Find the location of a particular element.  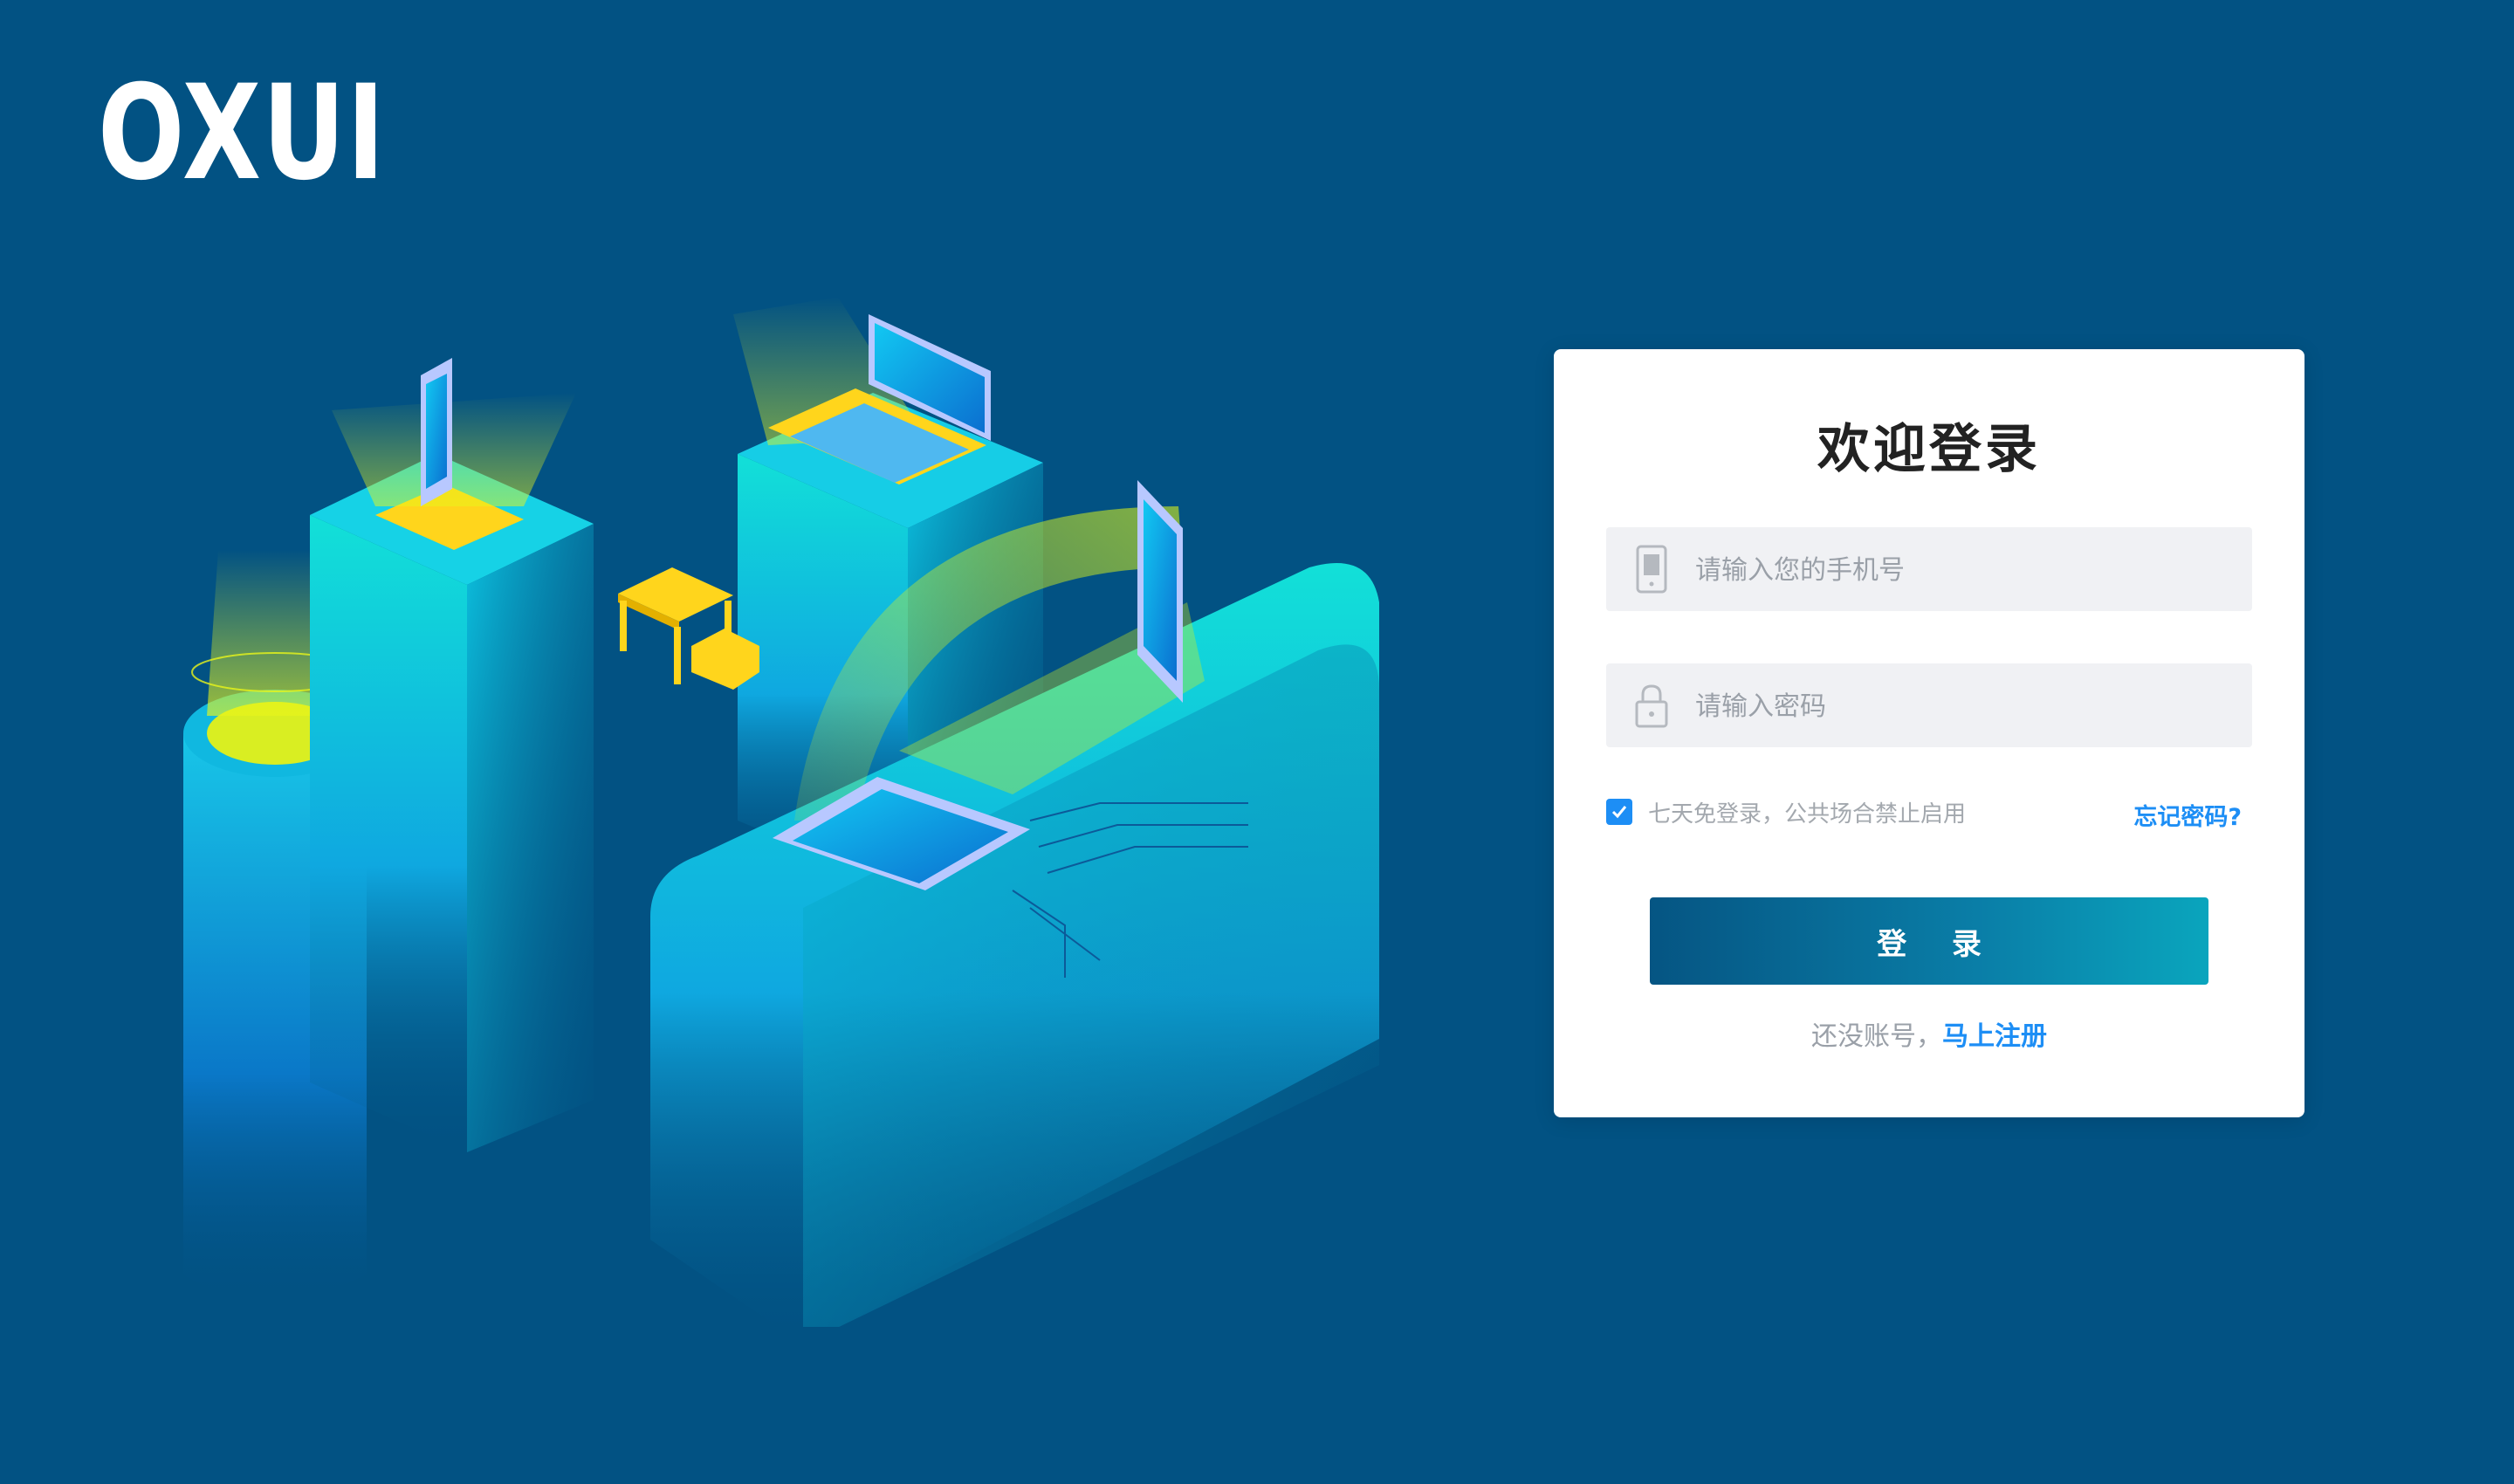

remember-me: 七天免登录，公共场合禁止启用 is located at coordinates (1786, 812).